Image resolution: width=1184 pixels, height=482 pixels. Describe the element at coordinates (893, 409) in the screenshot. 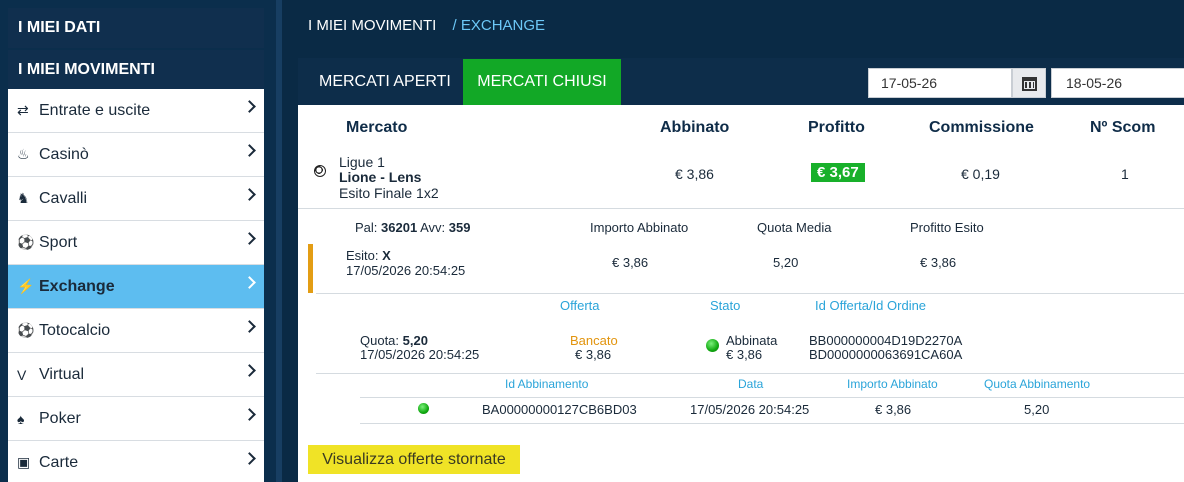

I see `match-amount: € 3,86` at that location.